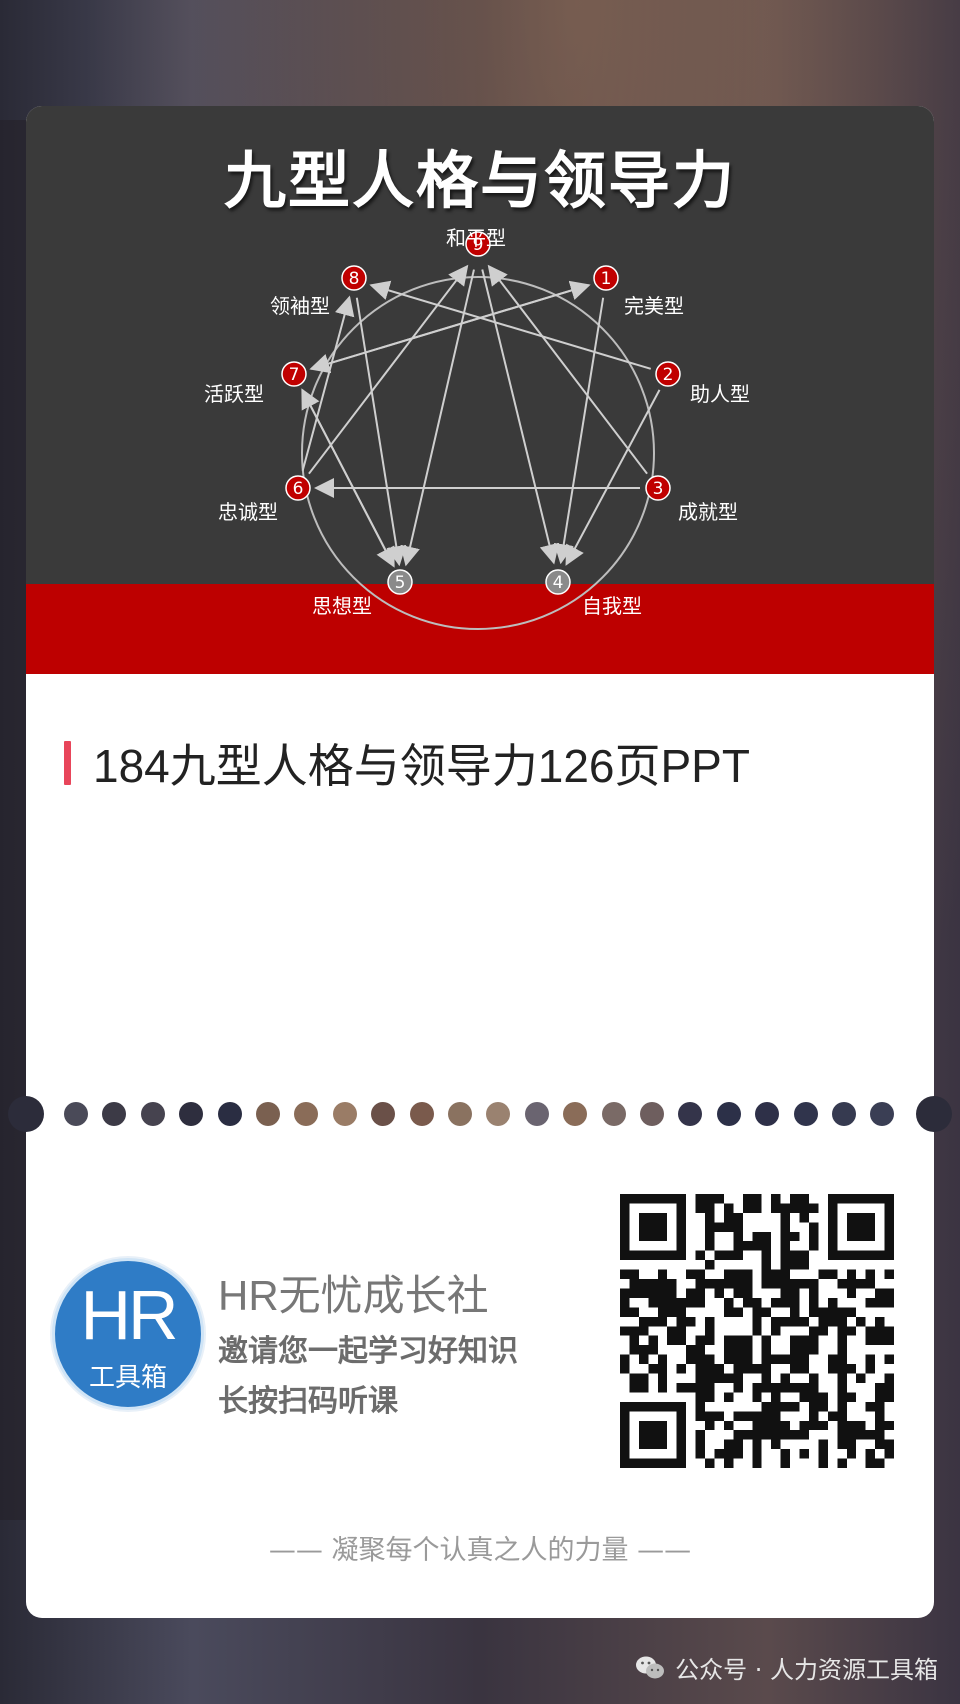 The image size is (960, 1704). Describe the element at coordinates (558, 583) in the screenshot. I see `type-badge-number-4: 4` at that location.